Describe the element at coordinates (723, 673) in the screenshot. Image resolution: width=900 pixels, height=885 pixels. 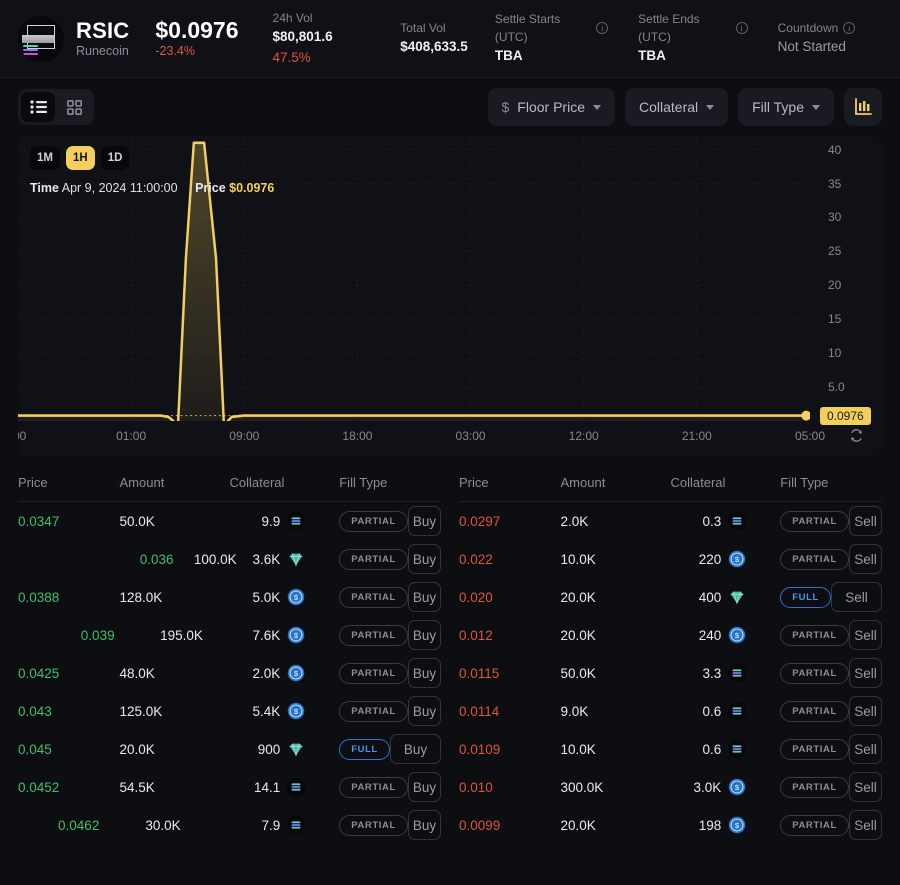
I see `cell-collateral: 3.3` at that location.